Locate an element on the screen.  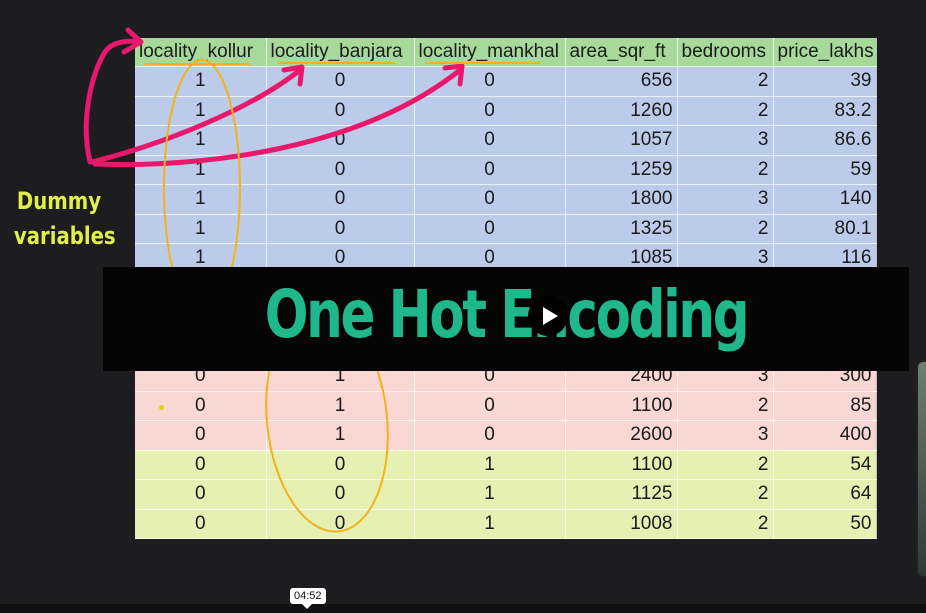
cell-price-lakhs: 400 is located at coordinates (825, 435).